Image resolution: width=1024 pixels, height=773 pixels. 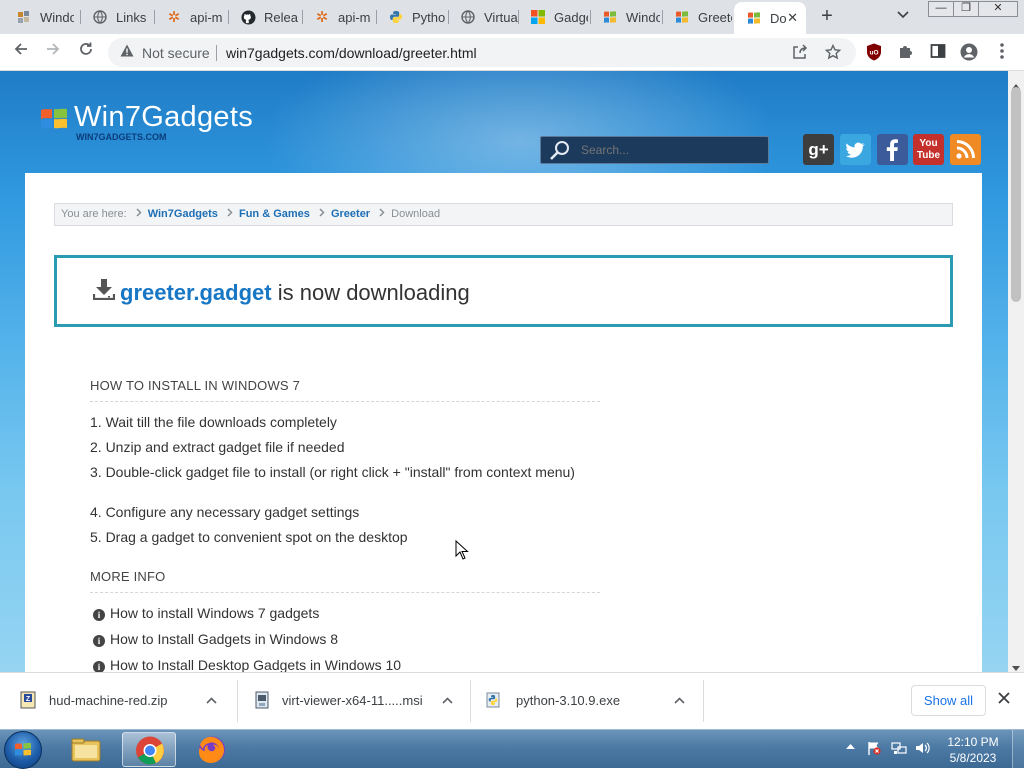 I want to click on back-arrow-icon, so click(x=21, y=52).